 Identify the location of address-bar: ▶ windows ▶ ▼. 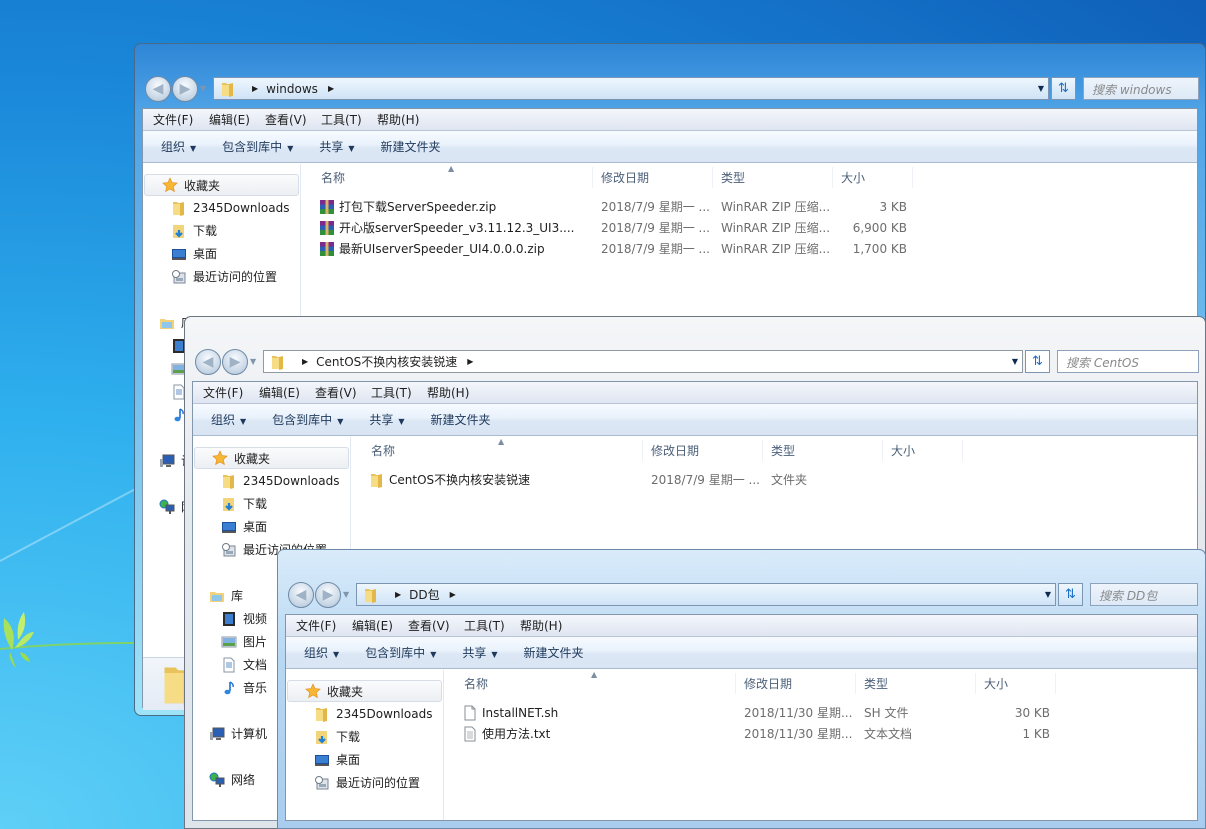
(631, 88).